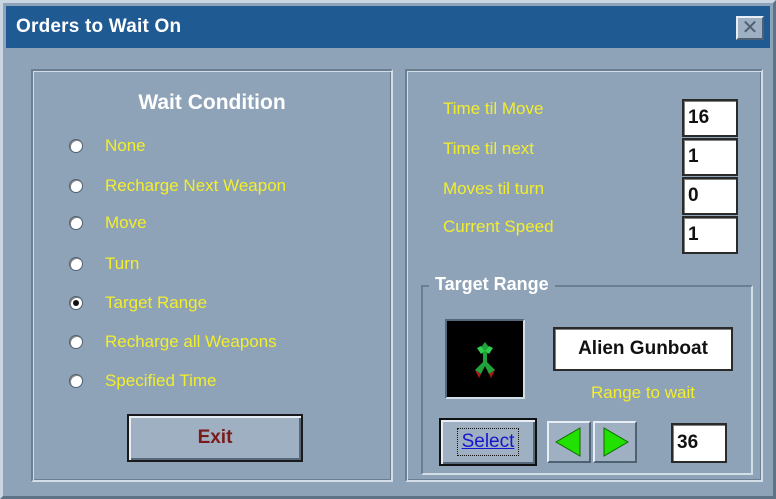 The image size is (776, 499). I want to click on select-button-label: Select, so click(488, 442).